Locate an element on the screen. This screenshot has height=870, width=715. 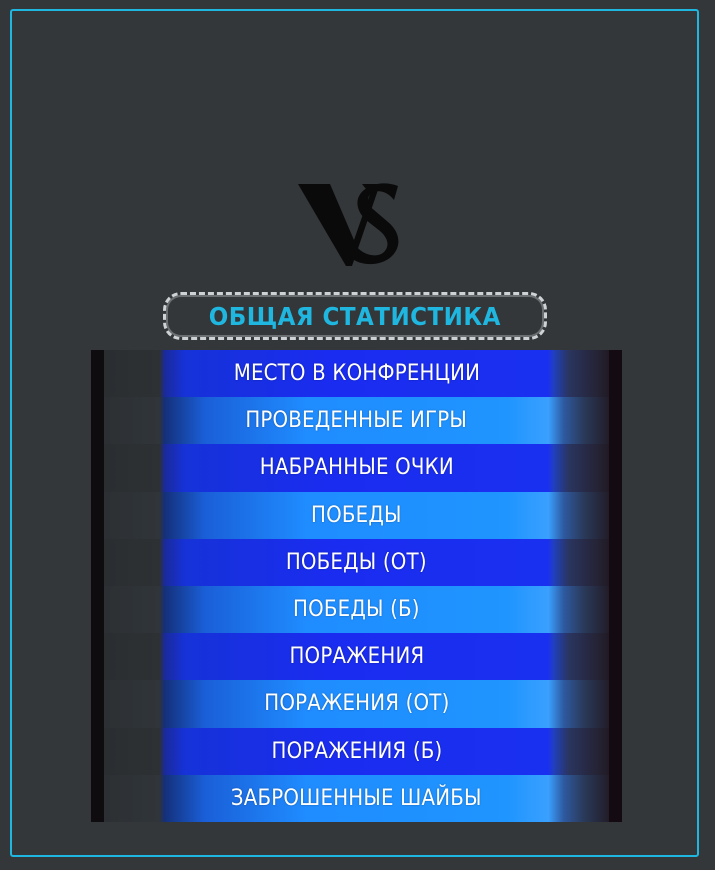
table-left-edge is located at coordinates (97, 586).